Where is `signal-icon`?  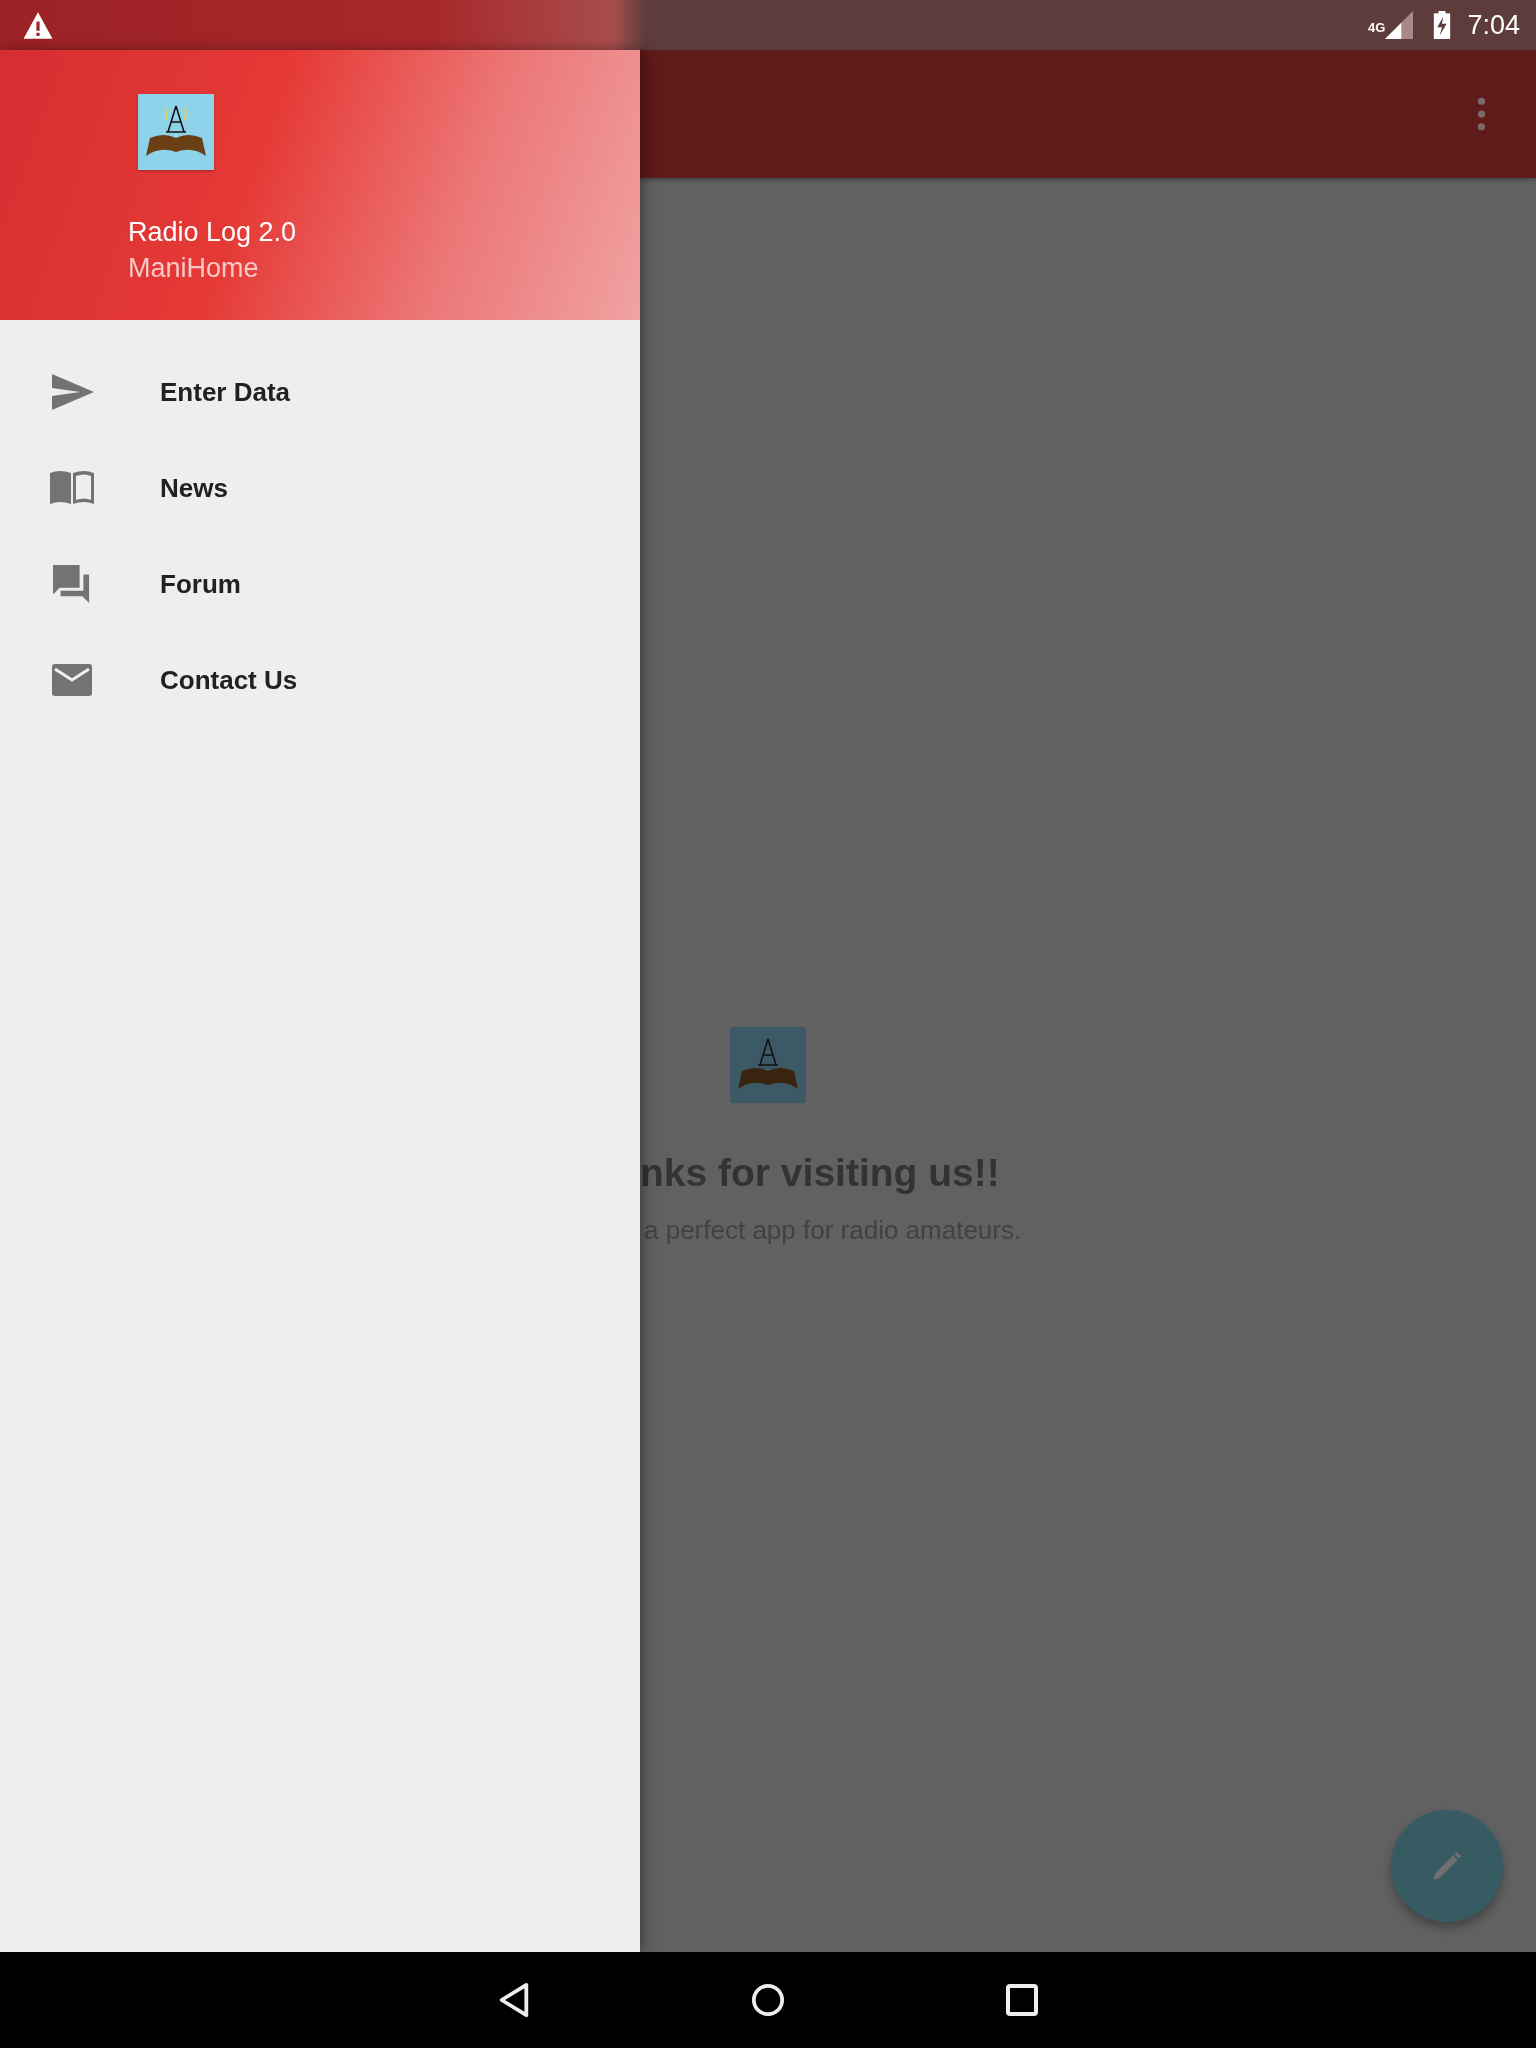
signal-icon is located at coordinates (1399, 25).